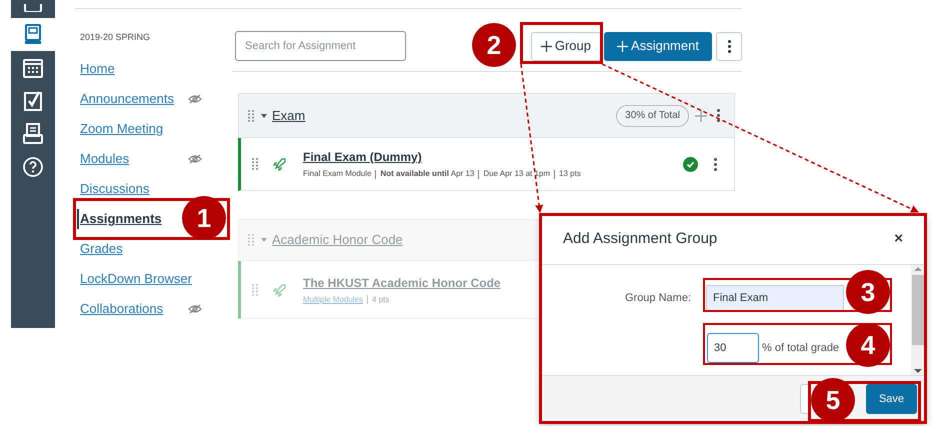 The height and width of the screenshot is (426, 933). Describe the element at coordinates (801, 348) in the screenshot. I see `weight-suffix: % of total grade` at that location.